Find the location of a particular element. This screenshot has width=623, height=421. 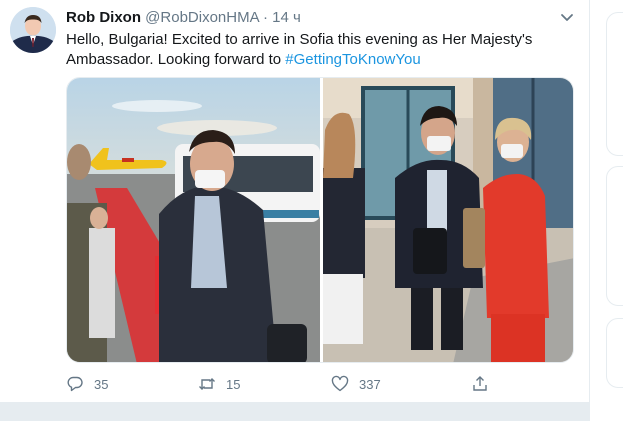

avatar-photo is located at coordinates (33, 30).